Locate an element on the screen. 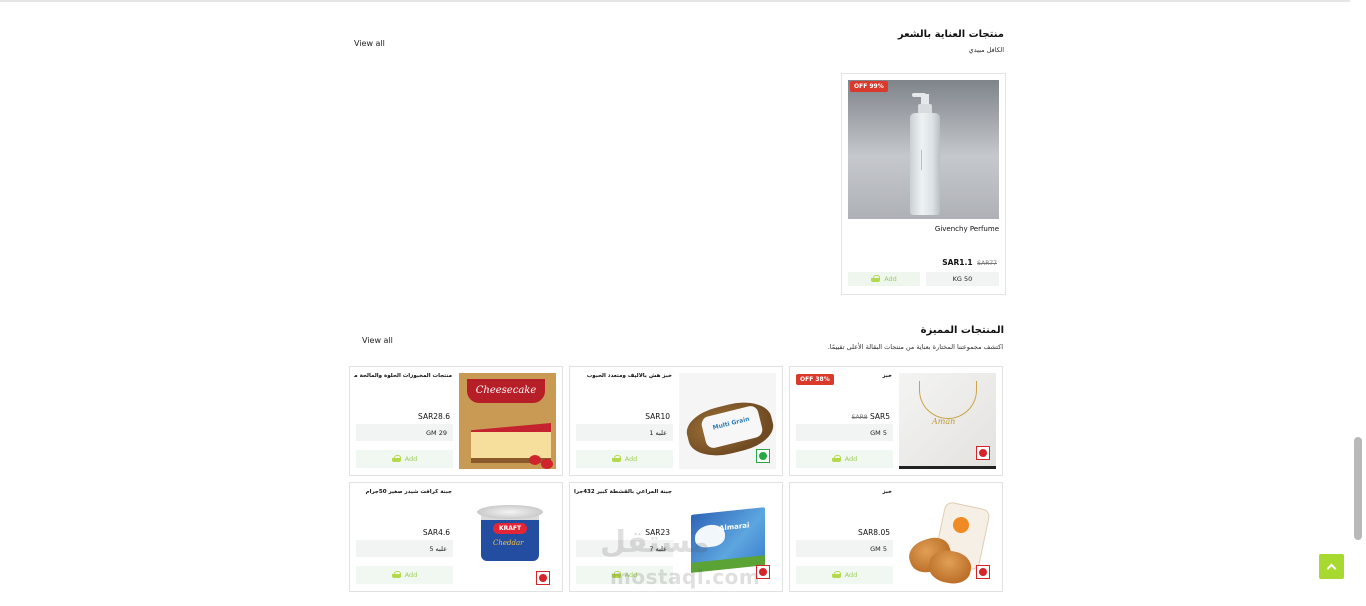 The height and width of the screenshot is (606, 1366). necklace-image: Aman is located at coordinates (947, 421).